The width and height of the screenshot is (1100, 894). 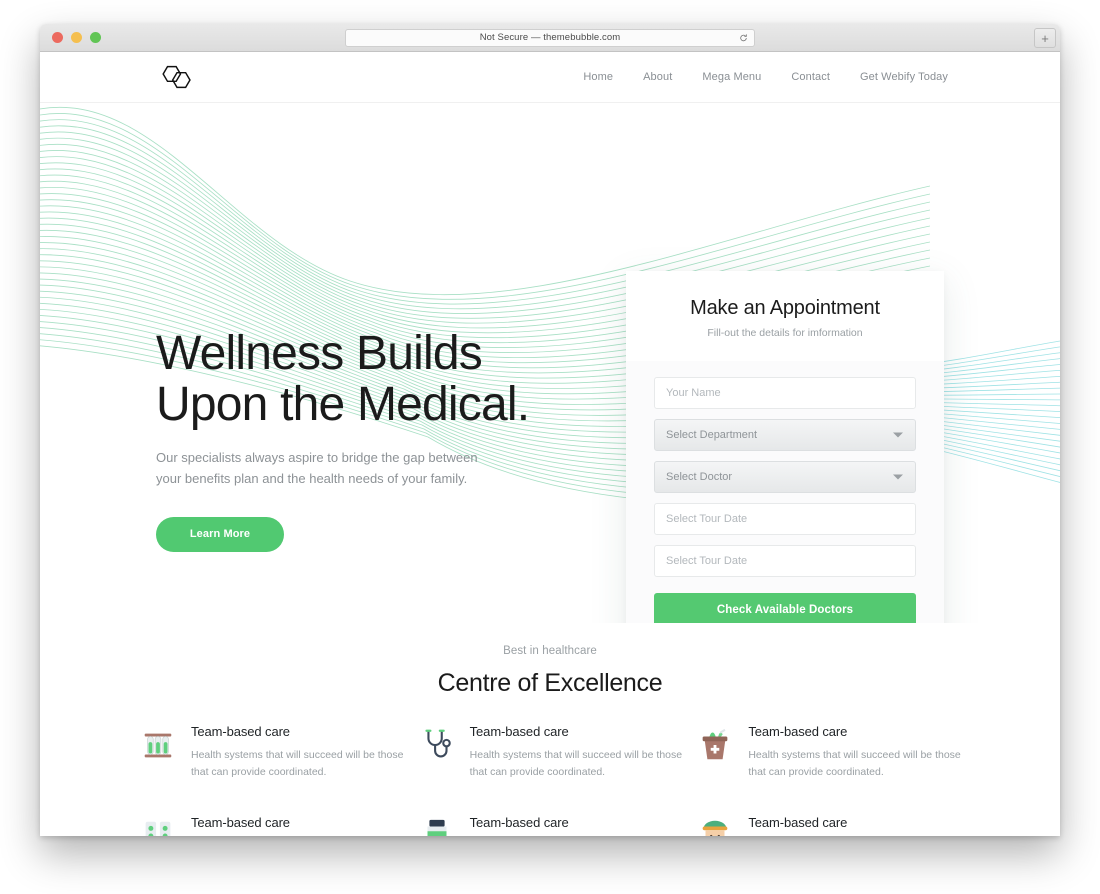 I want to click on doctor-select: Select Doctor, so click(x=785, y=477).